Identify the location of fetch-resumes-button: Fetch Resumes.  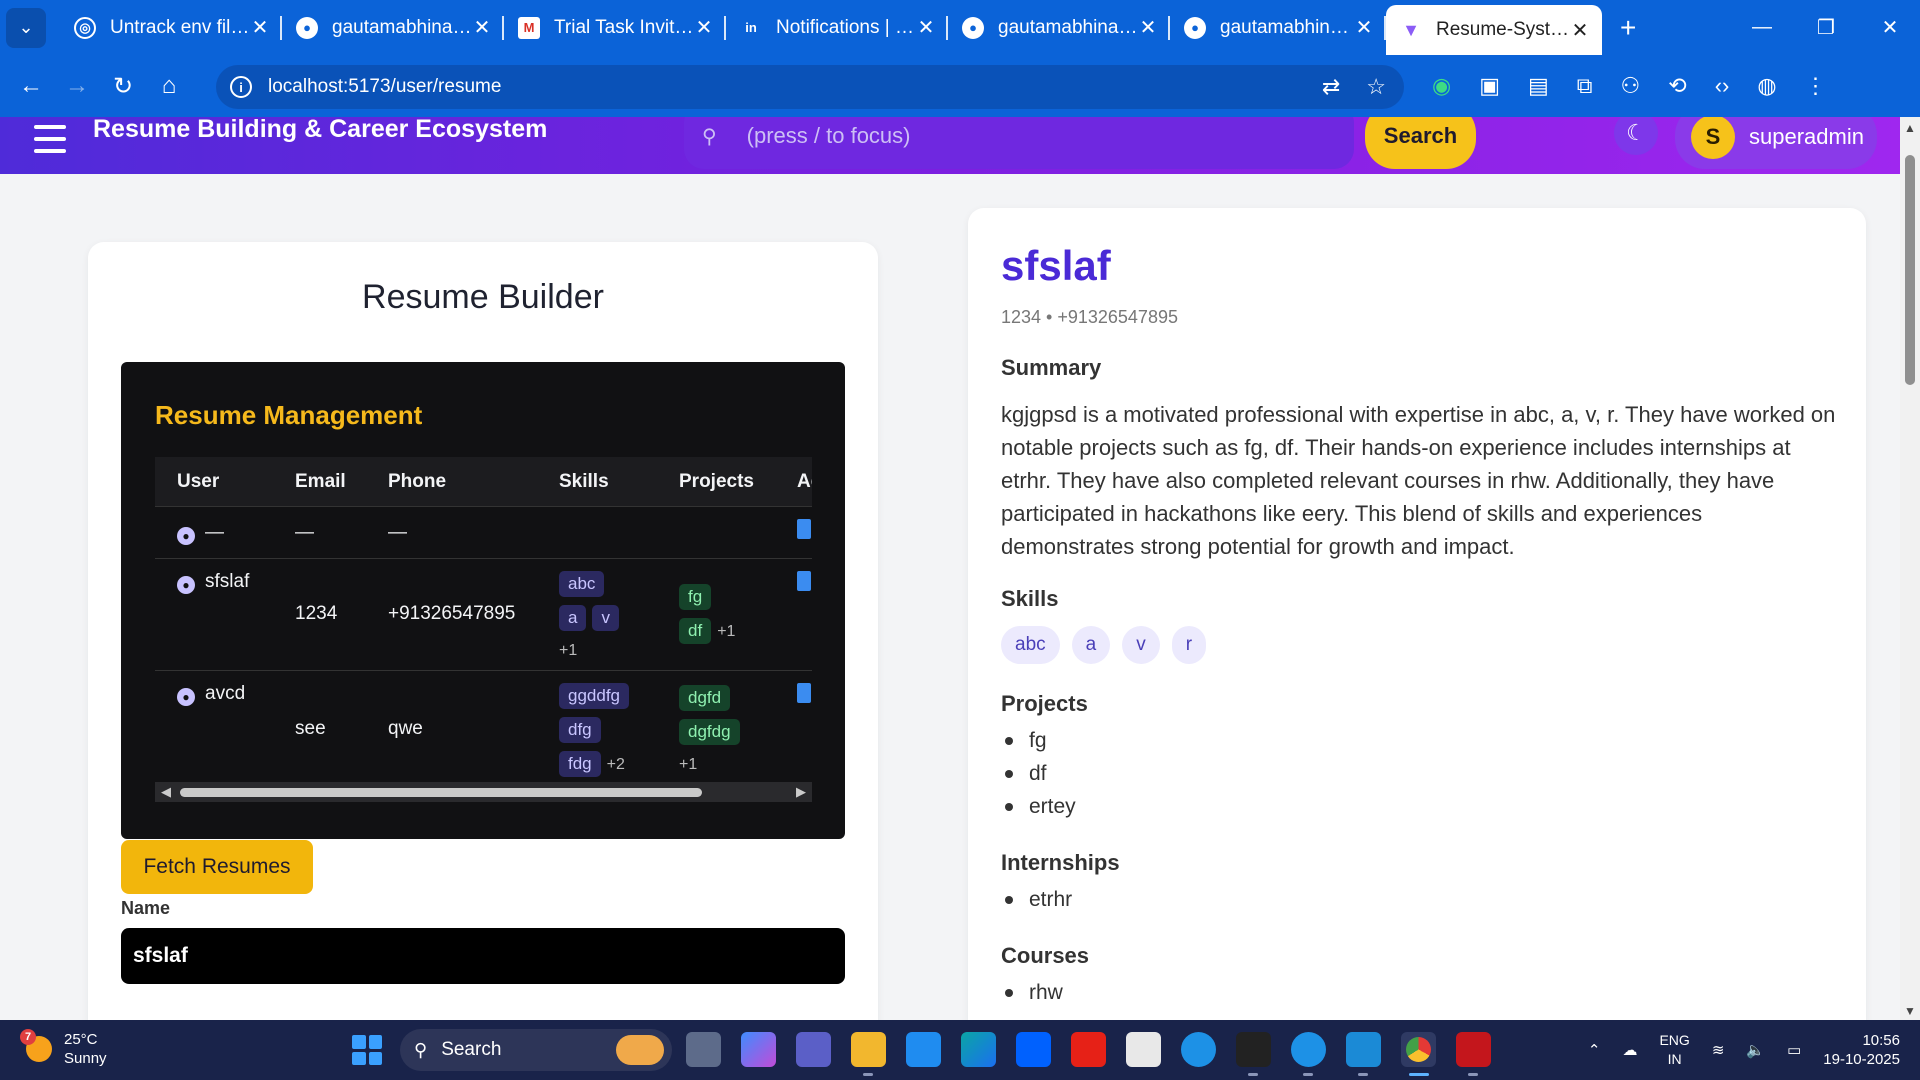
(217, 867).